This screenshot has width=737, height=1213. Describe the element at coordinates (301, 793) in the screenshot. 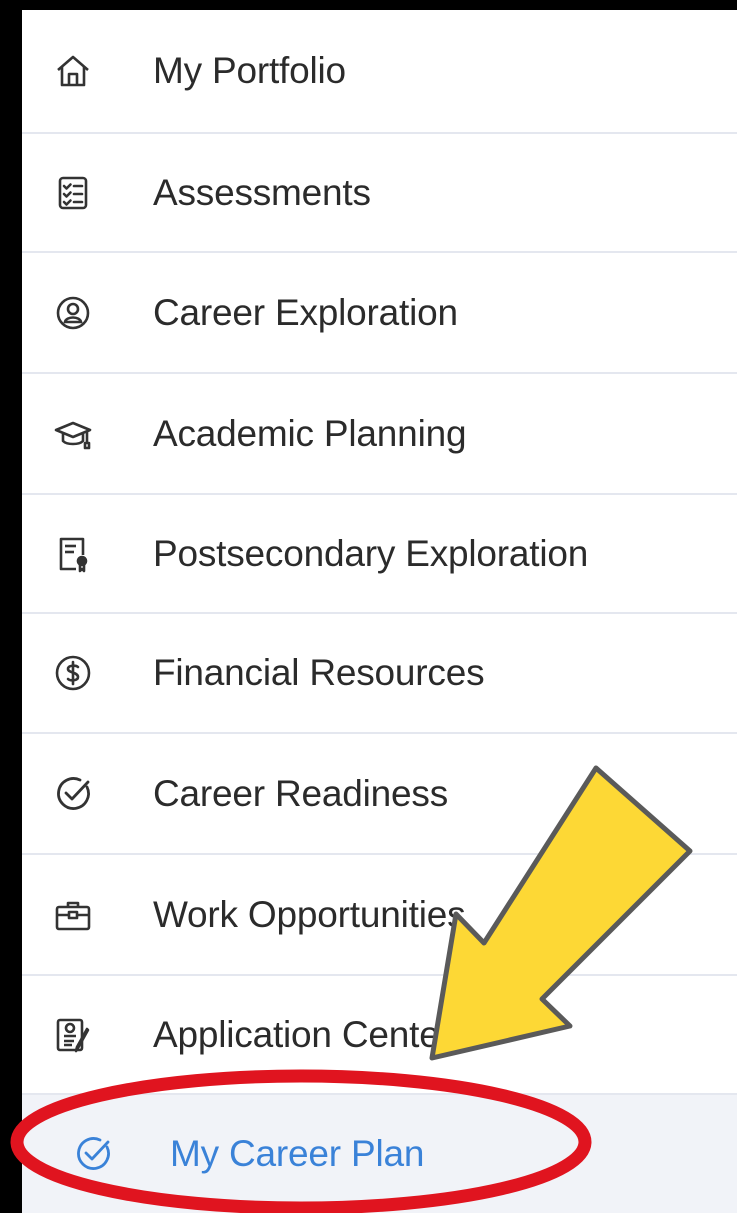

I see `nav-item-label: Career Readiness` at that location.